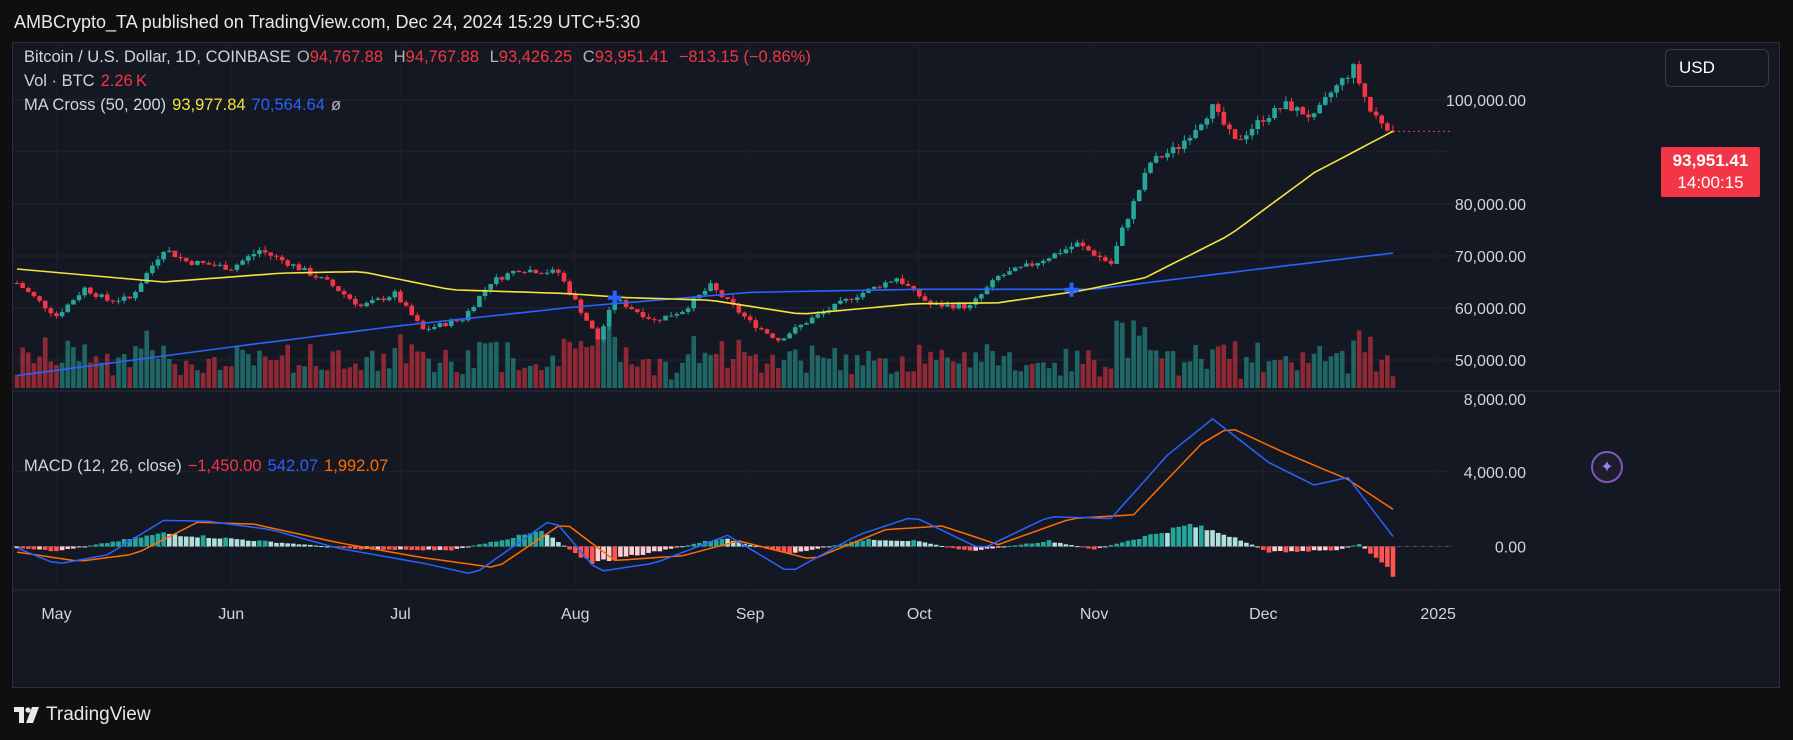 Image resolution: width=1793 pixels, height=740 pixels. I want to click on ma-cross-legend: MA Cross (50, 200) 93,977.84 70,564.64 ø, so click(185, 105).